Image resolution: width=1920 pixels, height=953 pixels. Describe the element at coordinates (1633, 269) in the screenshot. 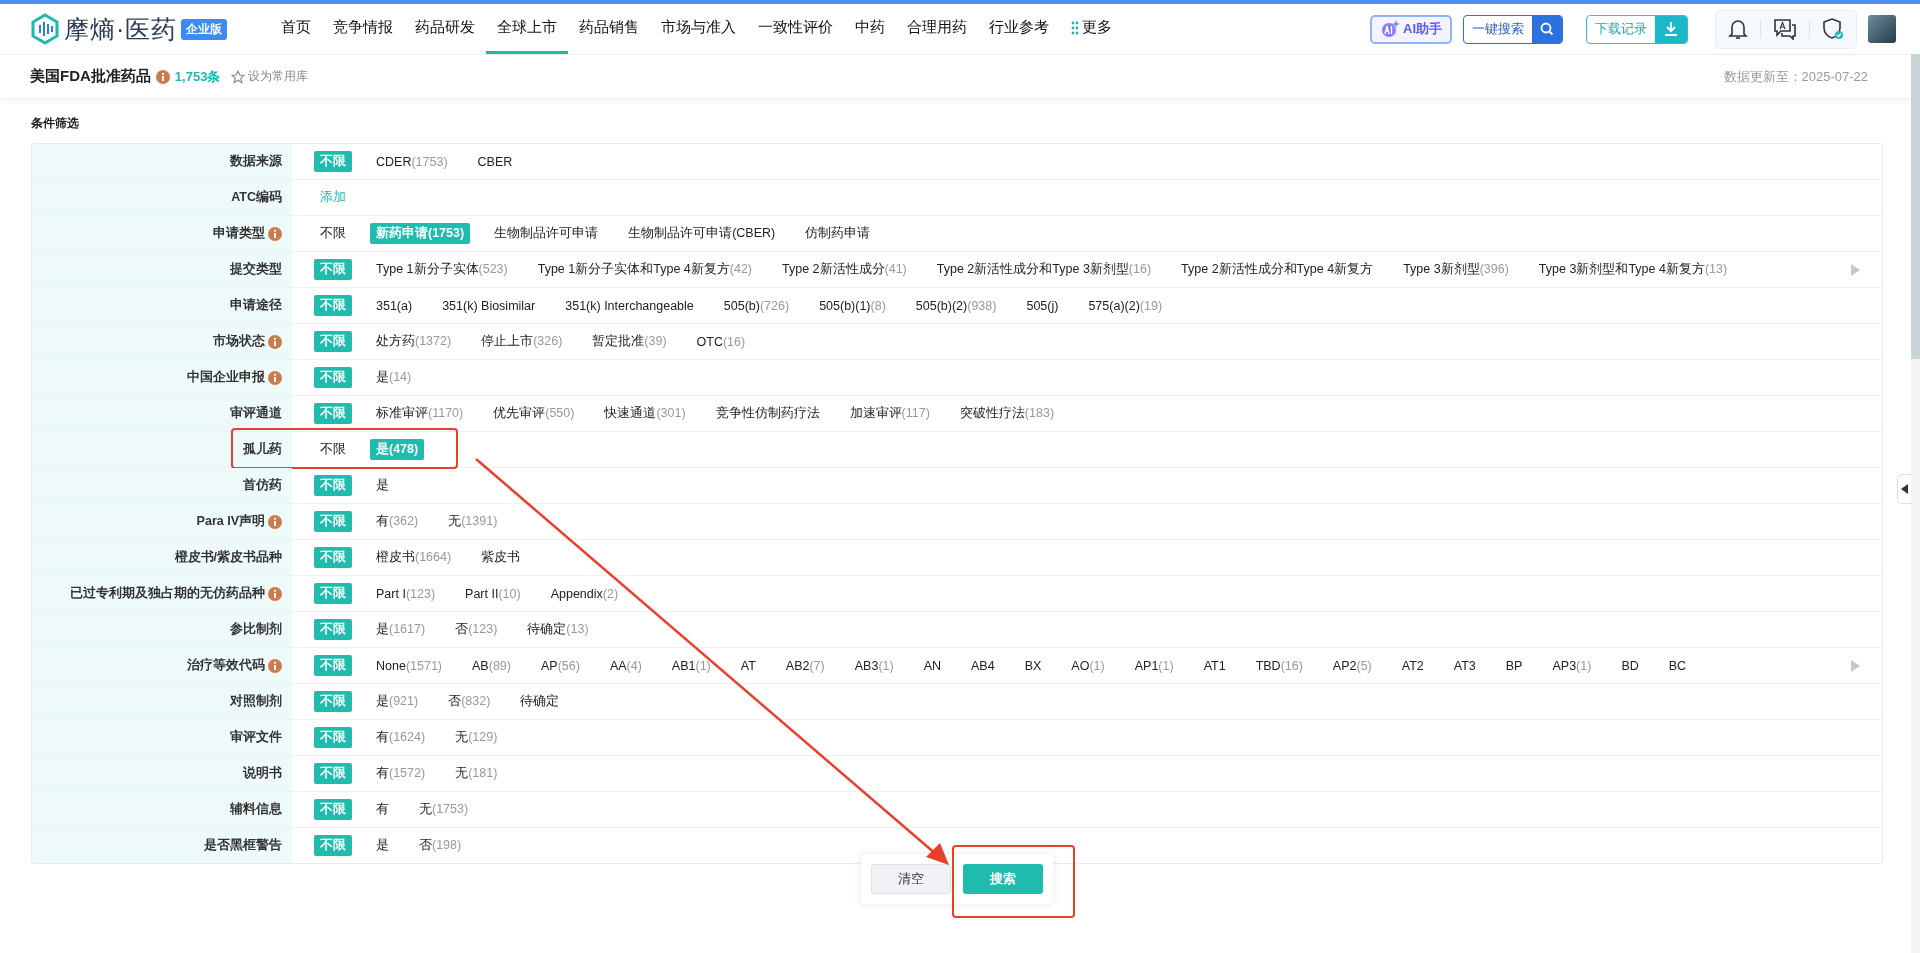

I see `filter-option: Type 3新剂型和Type 4新复方(13)` at that location.